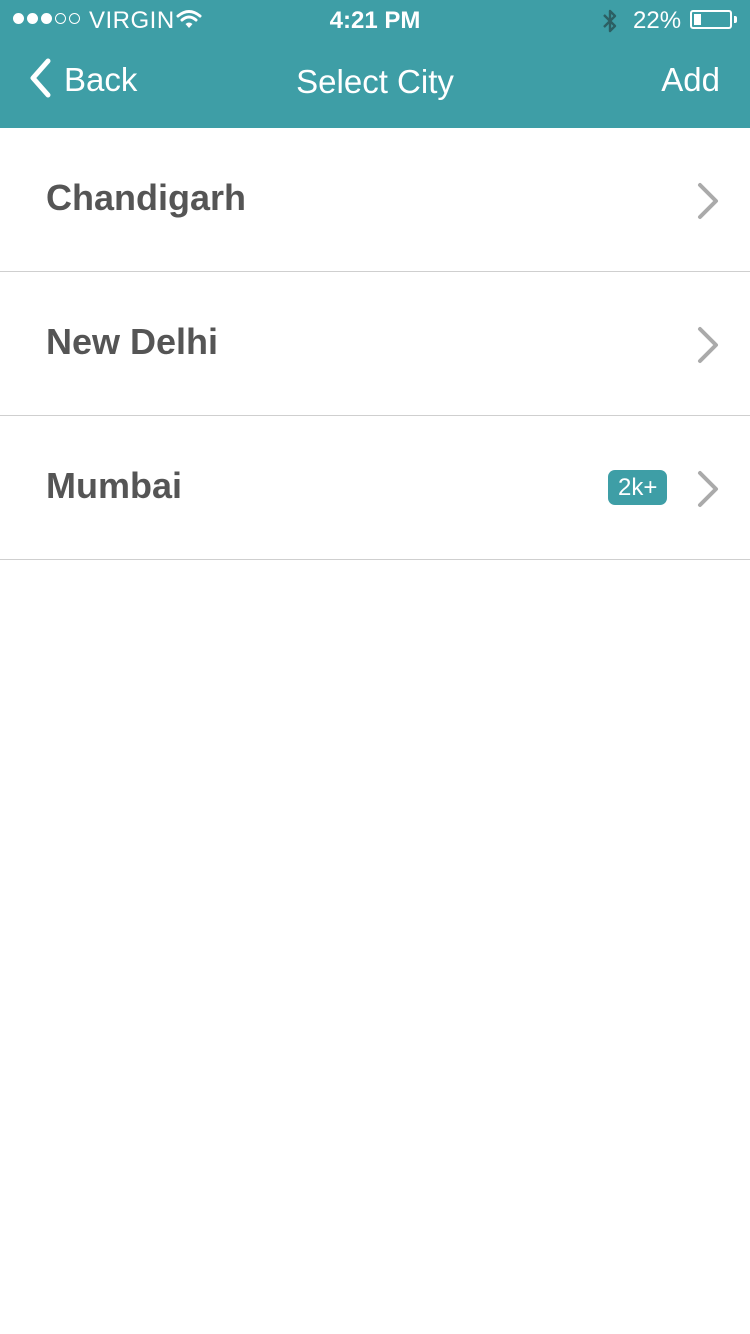 The height and width of the screenshot is (1334, 750). I want to click on city-name: Mumbai, so click(114, 485).